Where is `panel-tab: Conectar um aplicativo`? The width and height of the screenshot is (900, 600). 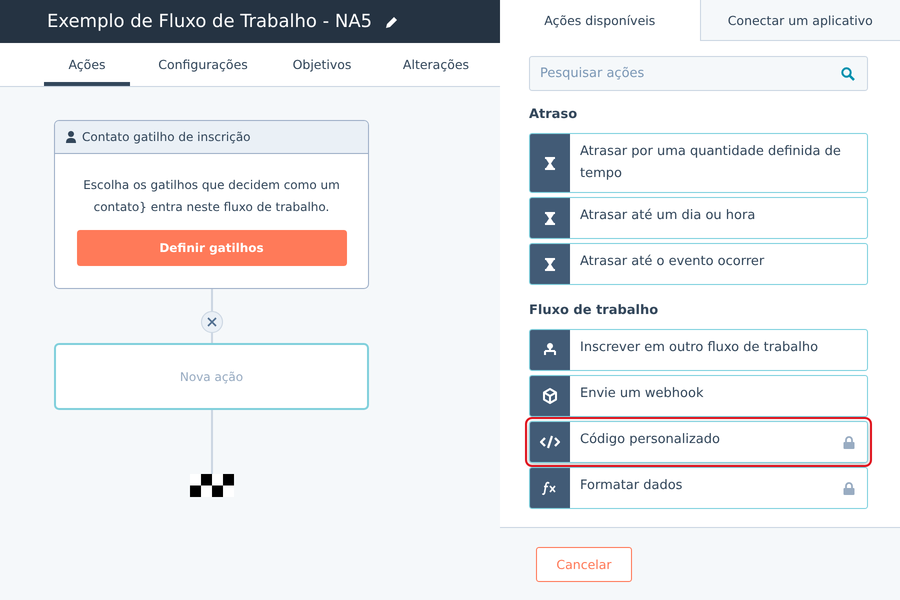 panel-tab: Conectar um aplicativo is located at coordinates (800, 21).